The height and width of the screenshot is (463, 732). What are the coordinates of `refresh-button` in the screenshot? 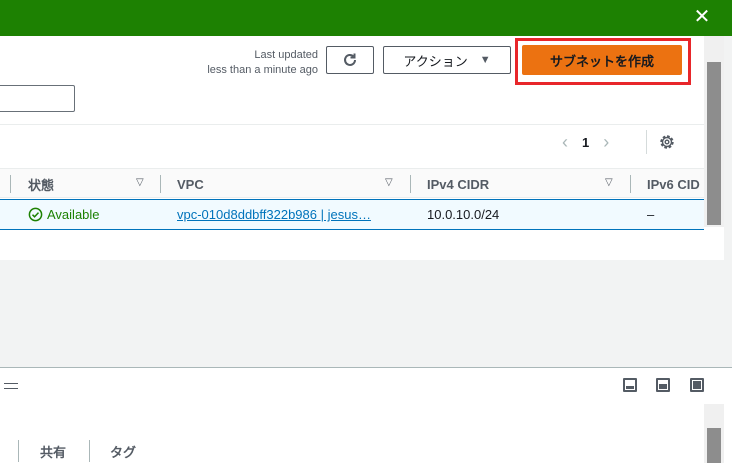 It's located at (350, 60).